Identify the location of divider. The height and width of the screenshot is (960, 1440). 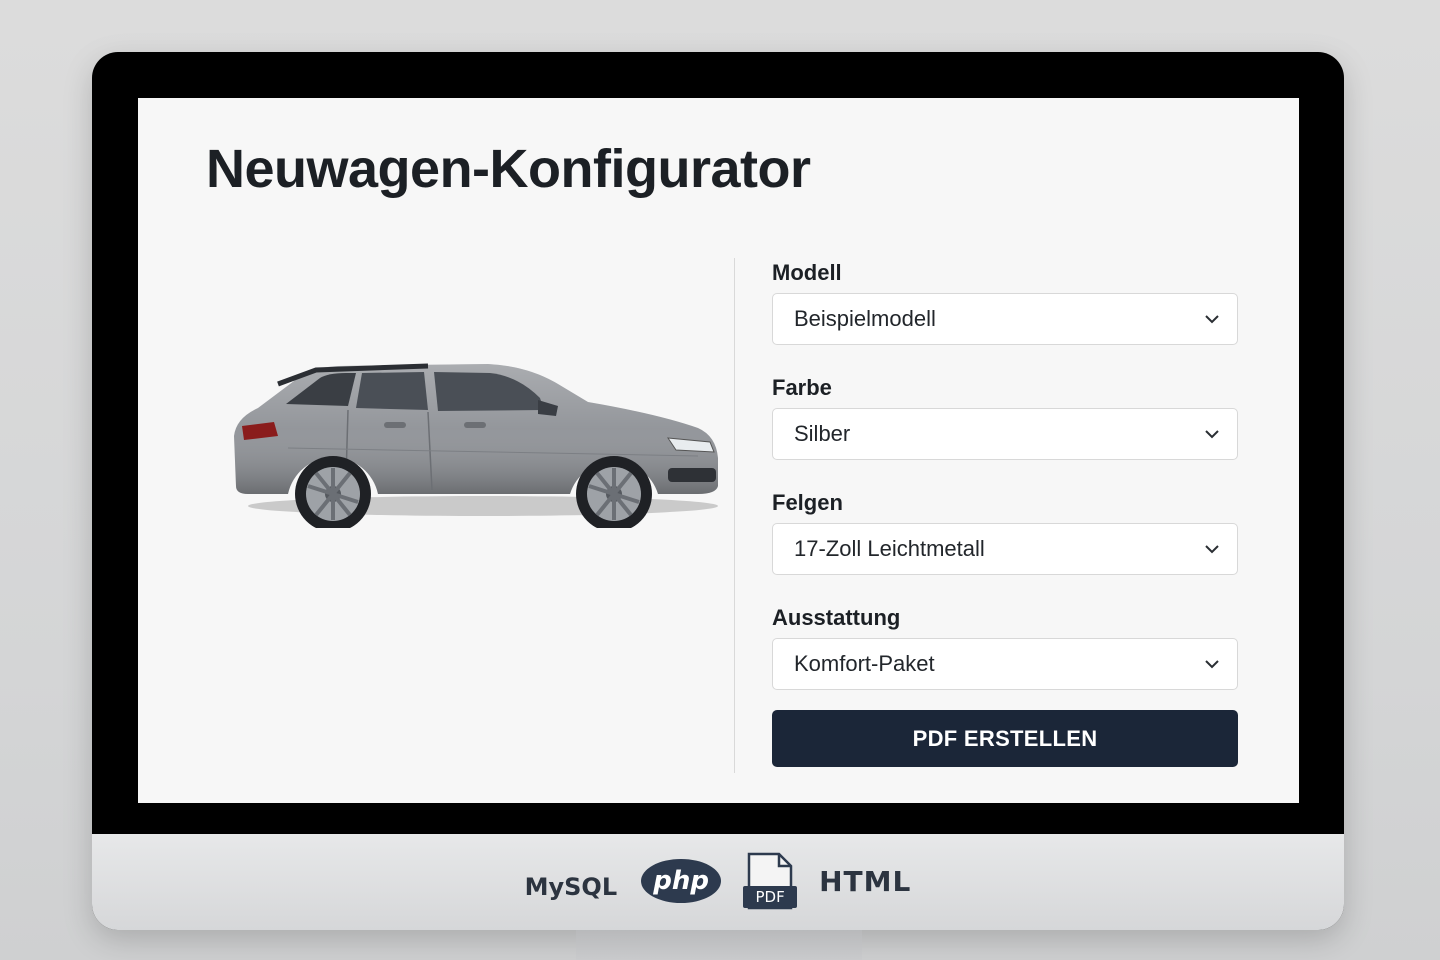
(734, 515).